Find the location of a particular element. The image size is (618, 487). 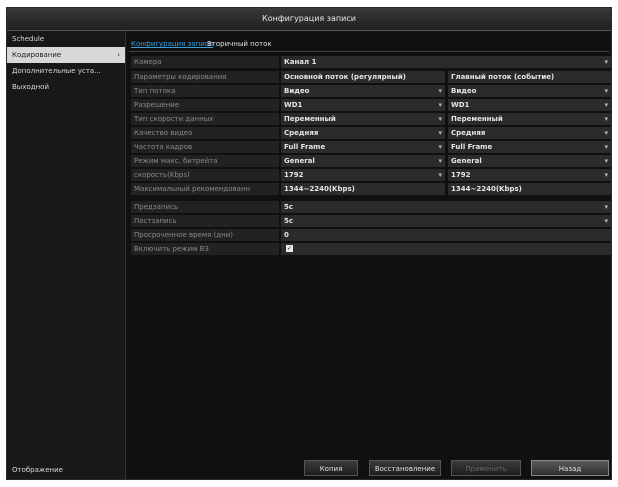

max-recommended-value-regular: 1344~2240(Kbps) is located at coordinates (363, 189).